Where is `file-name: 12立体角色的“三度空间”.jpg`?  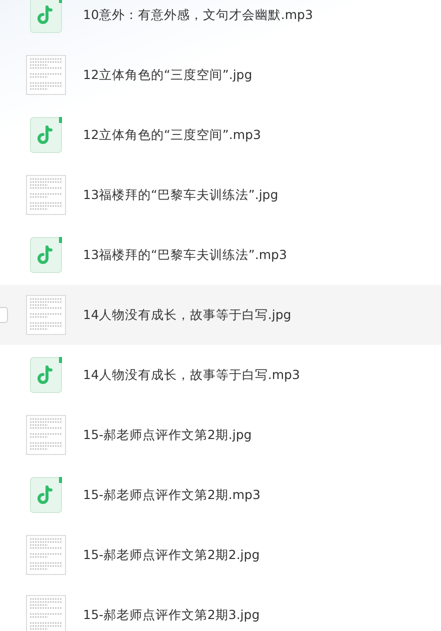 file-name: 12立体角色的“三度空间”.jpg is located at coordinates (167, 75).